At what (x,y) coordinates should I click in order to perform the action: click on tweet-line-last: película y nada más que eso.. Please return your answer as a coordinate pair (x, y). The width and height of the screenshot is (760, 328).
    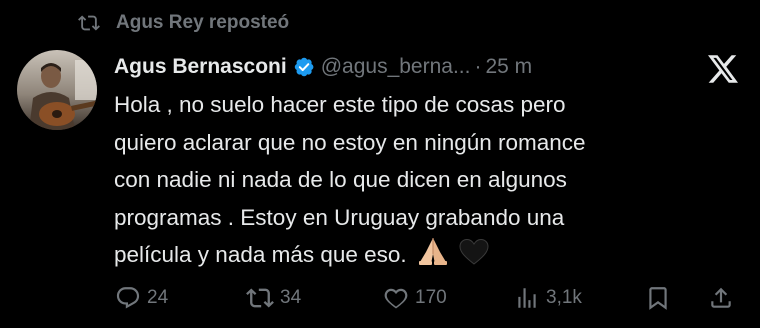
    Looking at the image, I should click on (414, 255).